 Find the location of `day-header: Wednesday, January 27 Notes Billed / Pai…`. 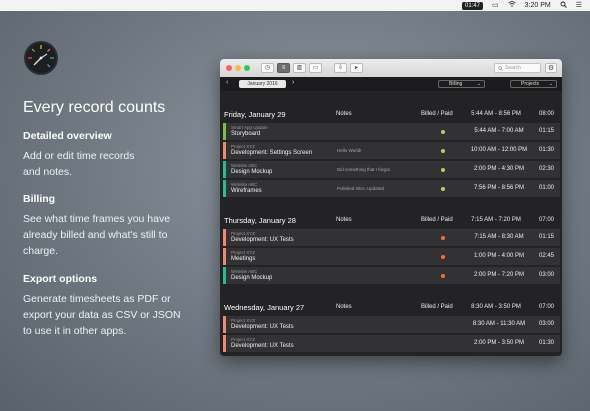

day-header: Wednesday, January 27 Notes Billed / Pai… is located at coordinates (391, 307).